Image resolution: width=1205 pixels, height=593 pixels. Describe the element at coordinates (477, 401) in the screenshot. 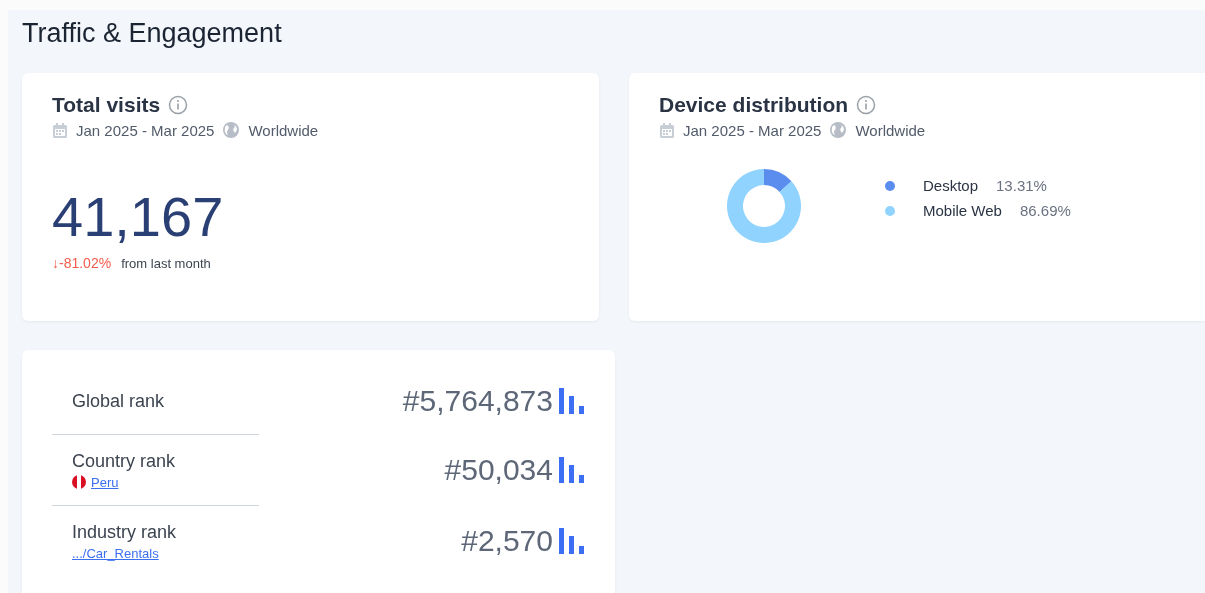

I see `rank-value: #5,764,873` at that location.